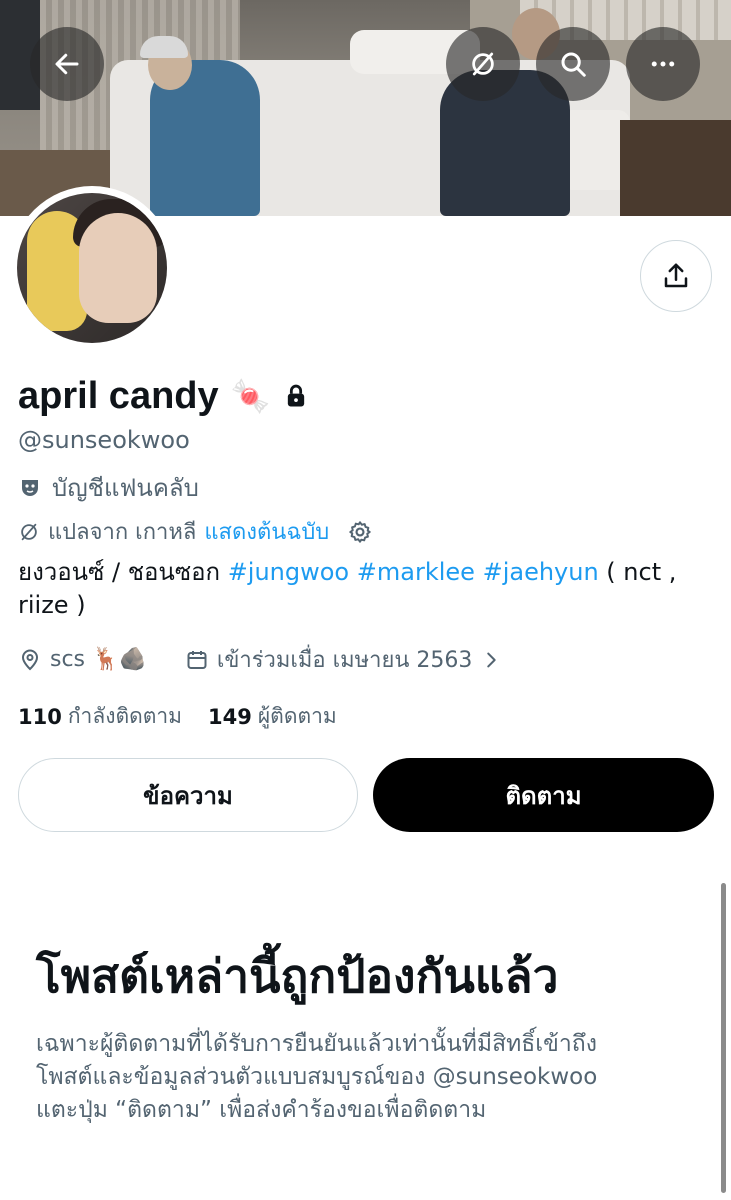 The width and height of the screenshot is (731, 1200). I want to click on lock-icon, so click(296, 395).